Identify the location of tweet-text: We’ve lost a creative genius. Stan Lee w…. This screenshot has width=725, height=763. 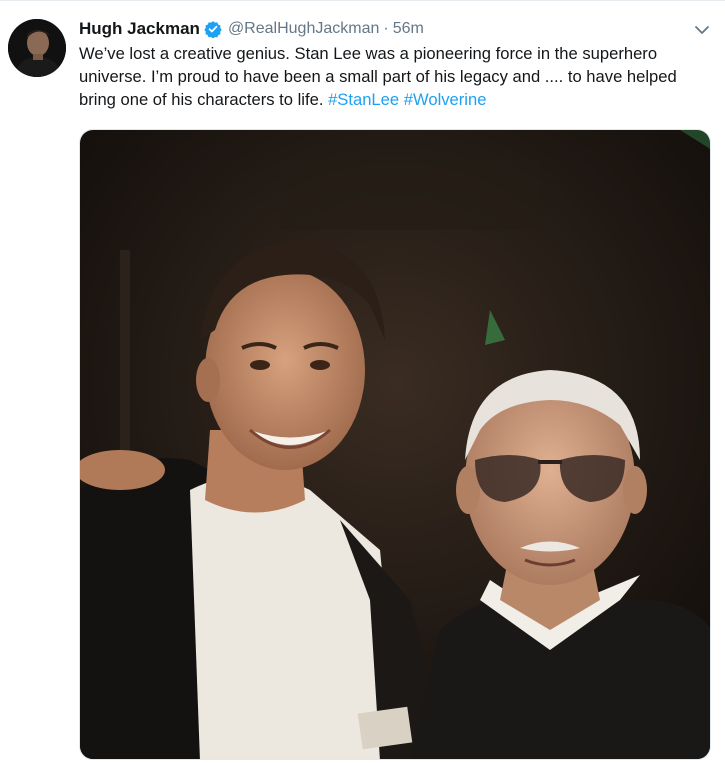
(396, 76).